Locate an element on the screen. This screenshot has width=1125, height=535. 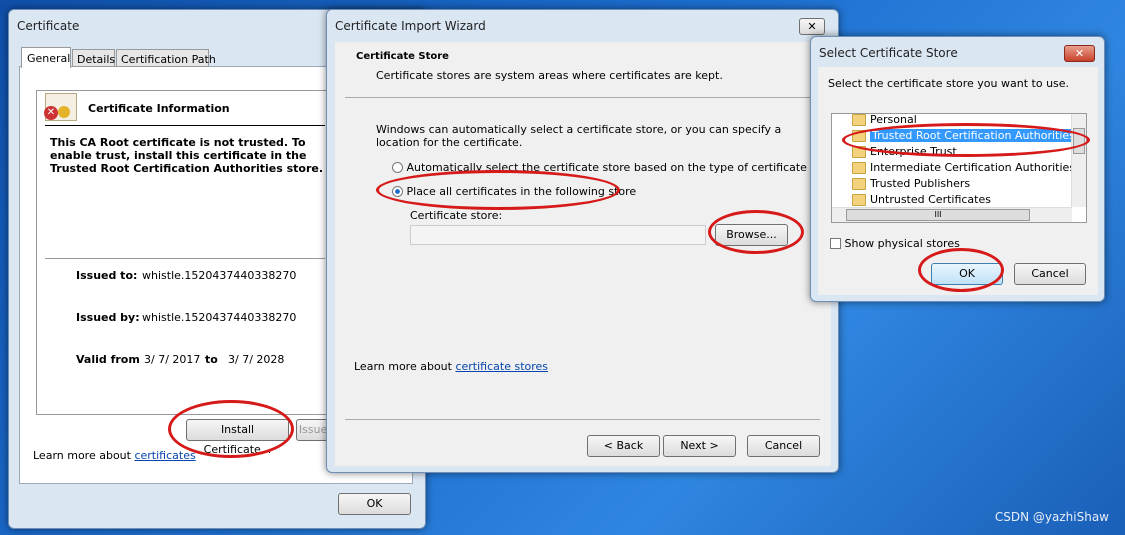
store-item: Enterprise Trust is located at coordinates (952, 152).